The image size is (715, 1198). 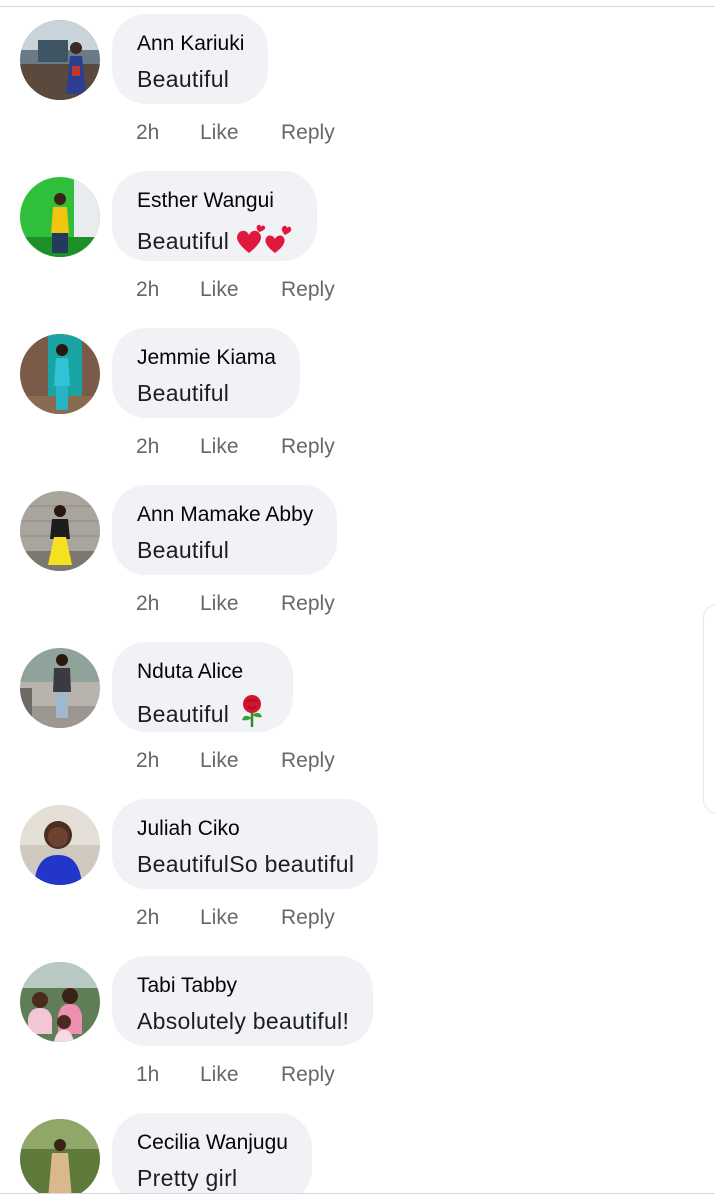 I want to click on comment-item: Ann Mamake Abby Beautiful 2h Like Reply, so click(x=357, y=557).